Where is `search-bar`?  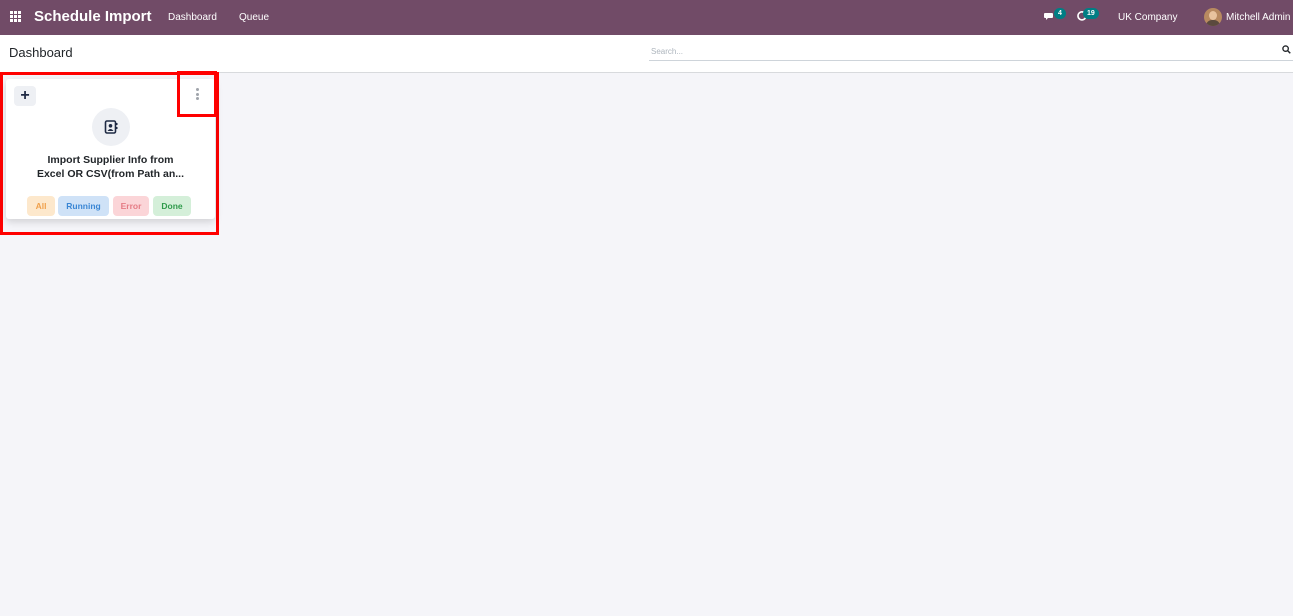 search-bar is located at coordinates (971, 51).